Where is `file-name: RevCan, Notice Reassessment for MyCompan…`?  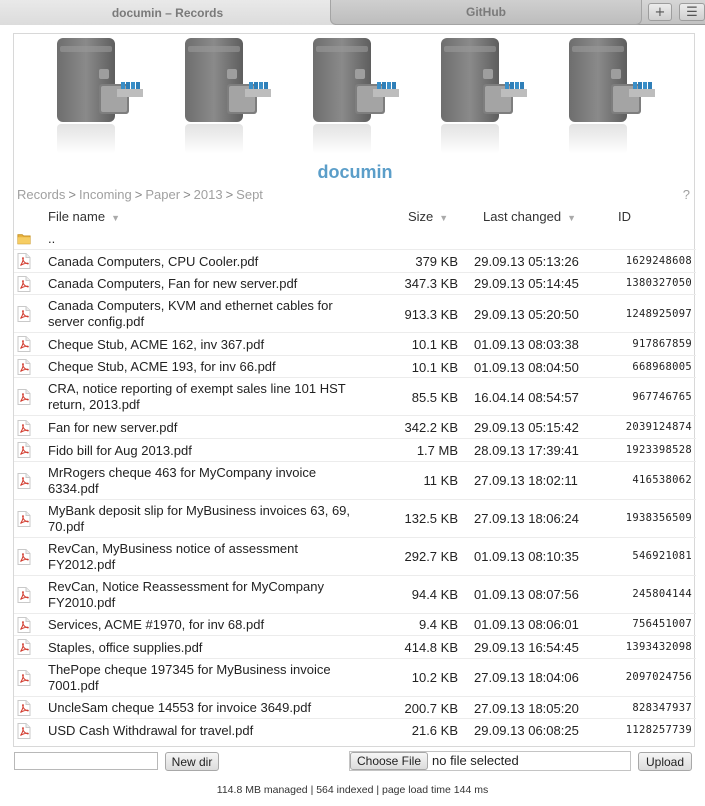
file-name: RevCan, Notice Reassessment for MyCompan… is located at coordinates (203, 595).